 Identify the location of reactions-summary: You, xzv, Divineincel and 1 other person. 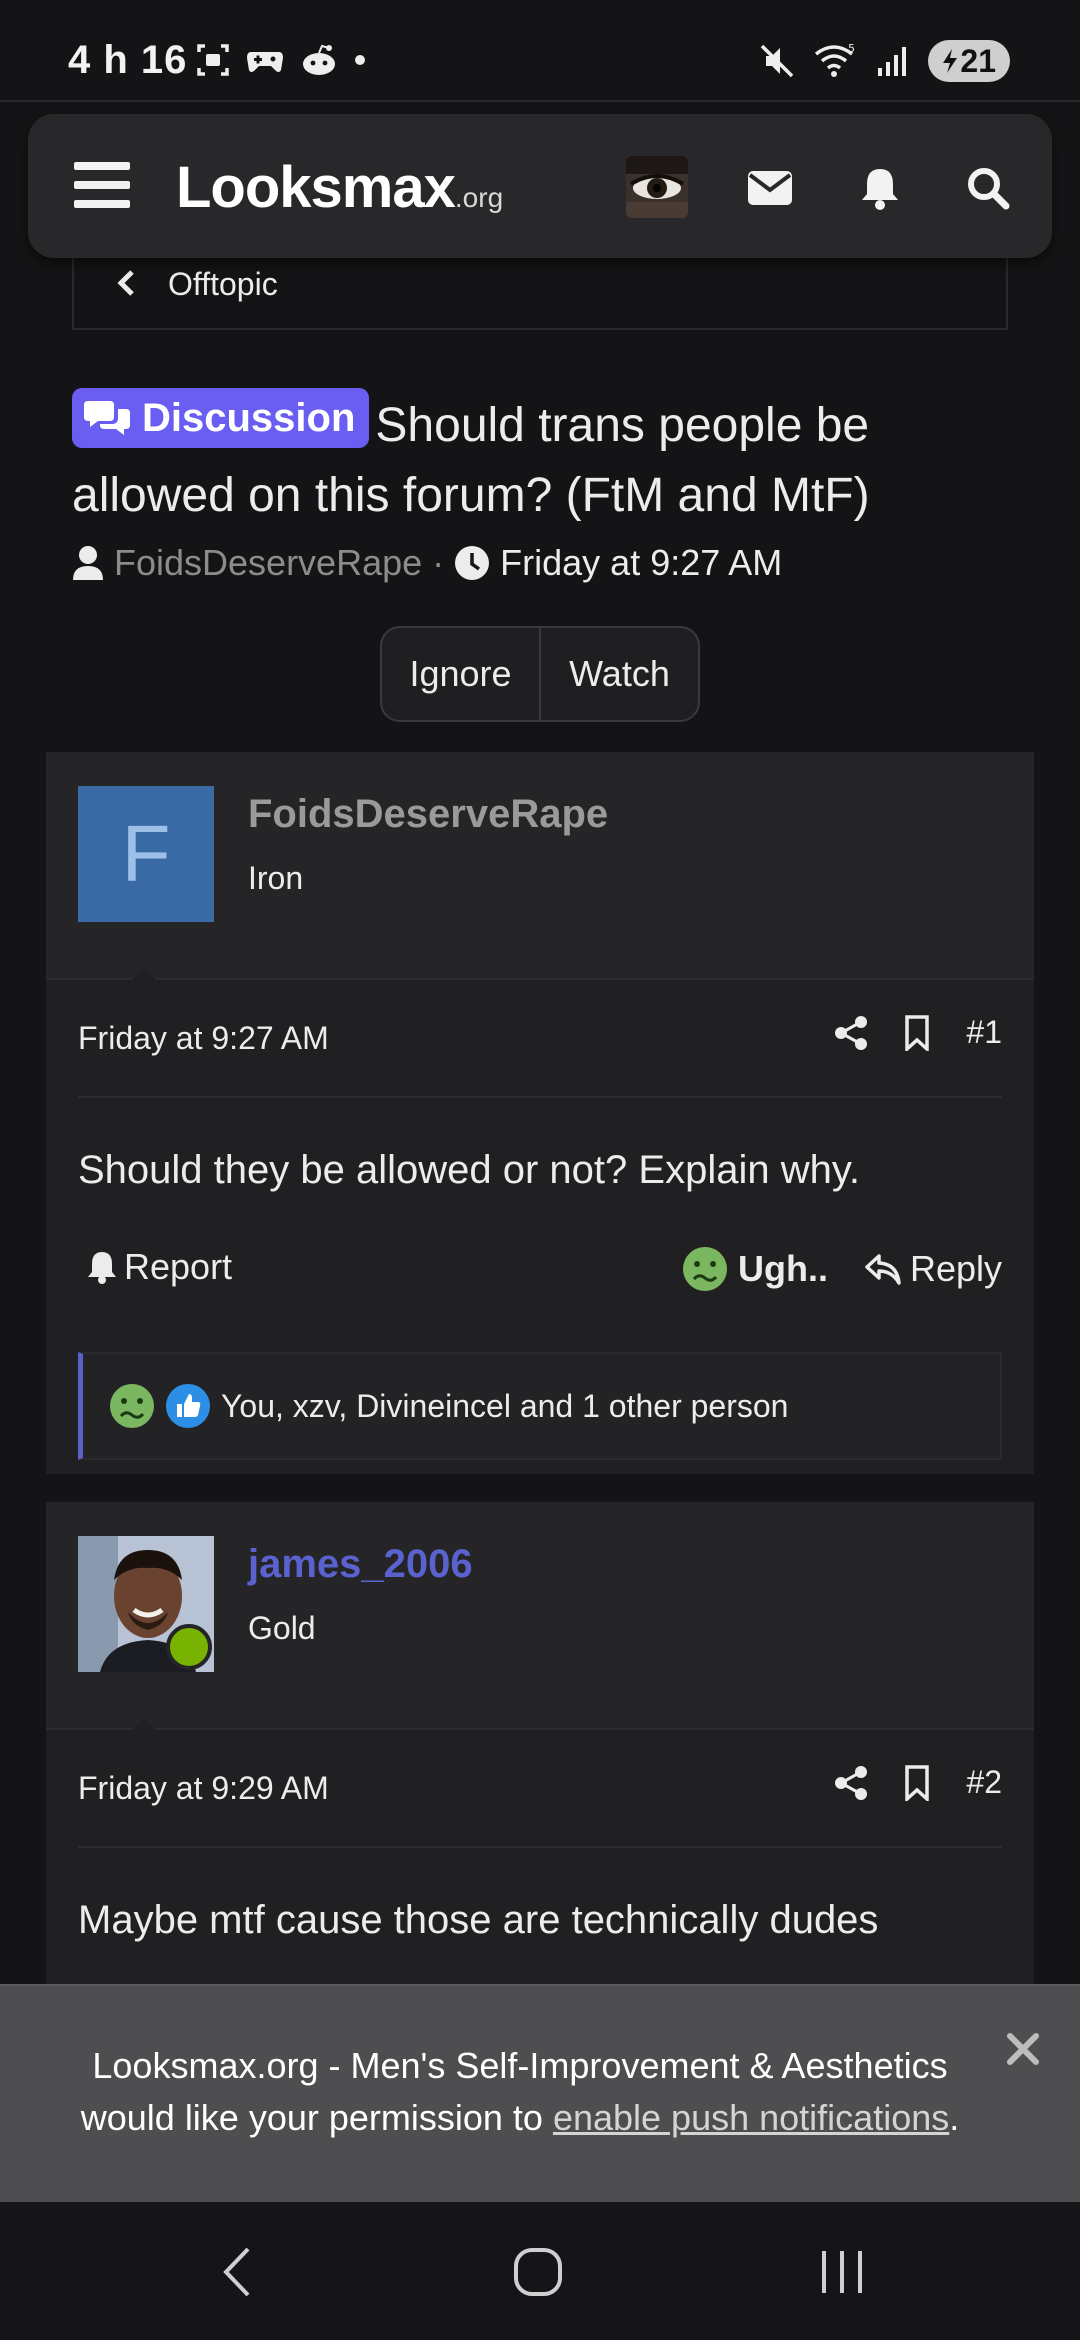
(505, 1405).